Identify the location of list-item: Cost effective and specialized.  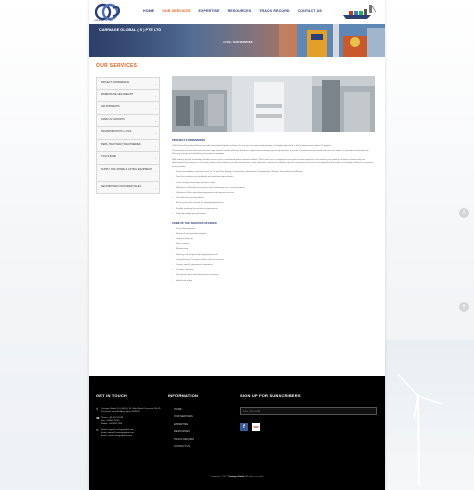
(273, 198).